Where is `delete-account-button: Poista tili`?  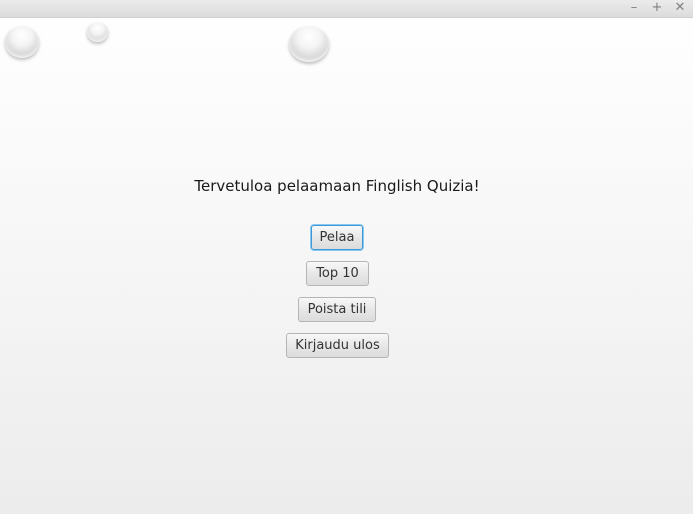
delete-account-button: Poista tili is located at coordinates (337, 309).